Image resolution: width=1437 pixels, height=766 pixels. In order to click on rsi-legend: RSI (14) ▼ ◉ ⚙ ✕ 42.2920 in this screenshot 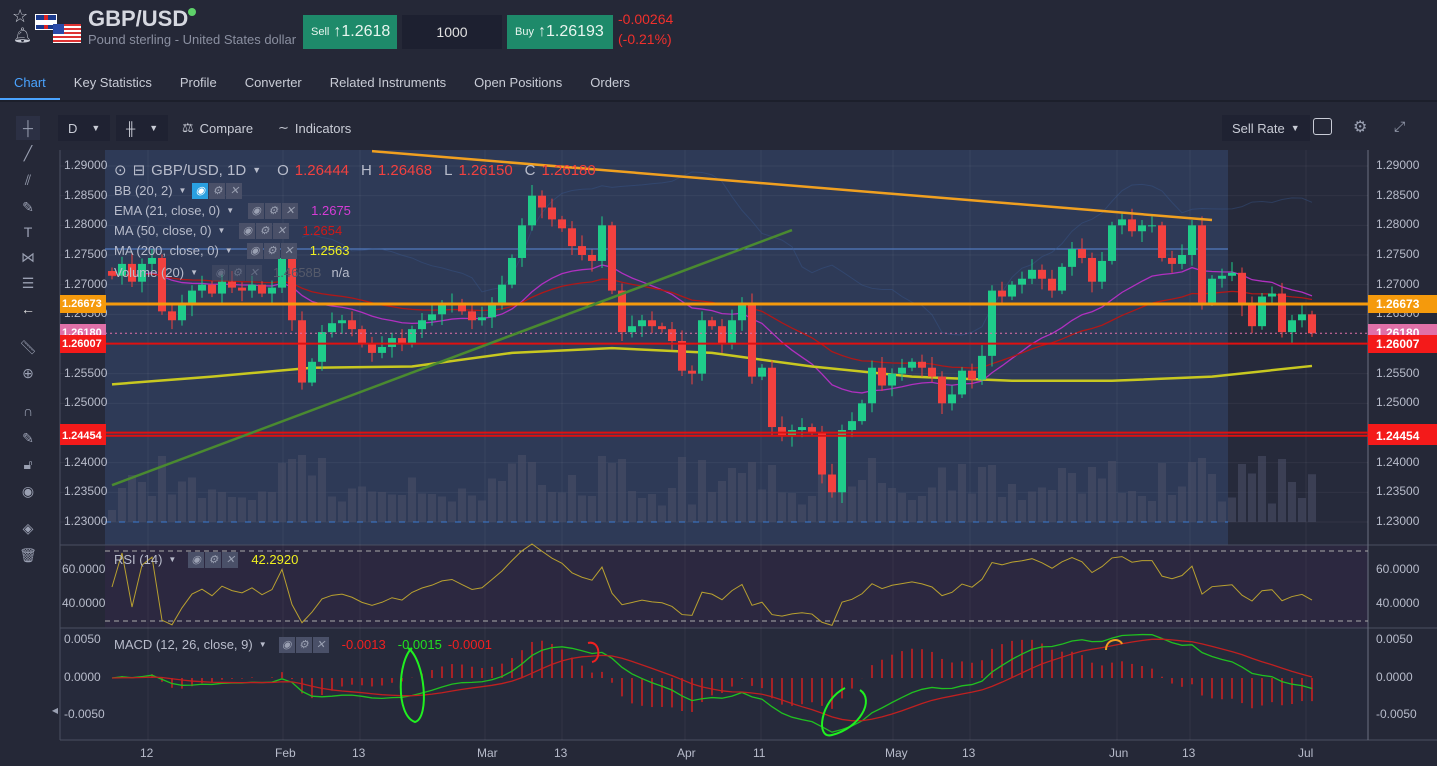, I will do `click(206, 559)`.